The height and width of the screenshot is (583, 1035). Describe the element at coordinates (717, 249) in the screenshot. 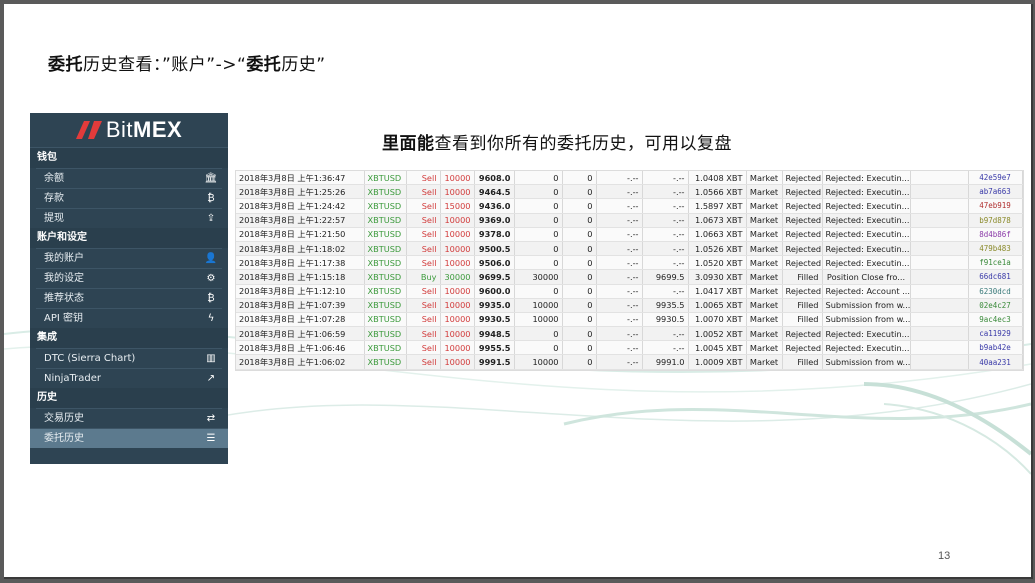

I see `order-value-cell: 1.0526 XBT` at that location.